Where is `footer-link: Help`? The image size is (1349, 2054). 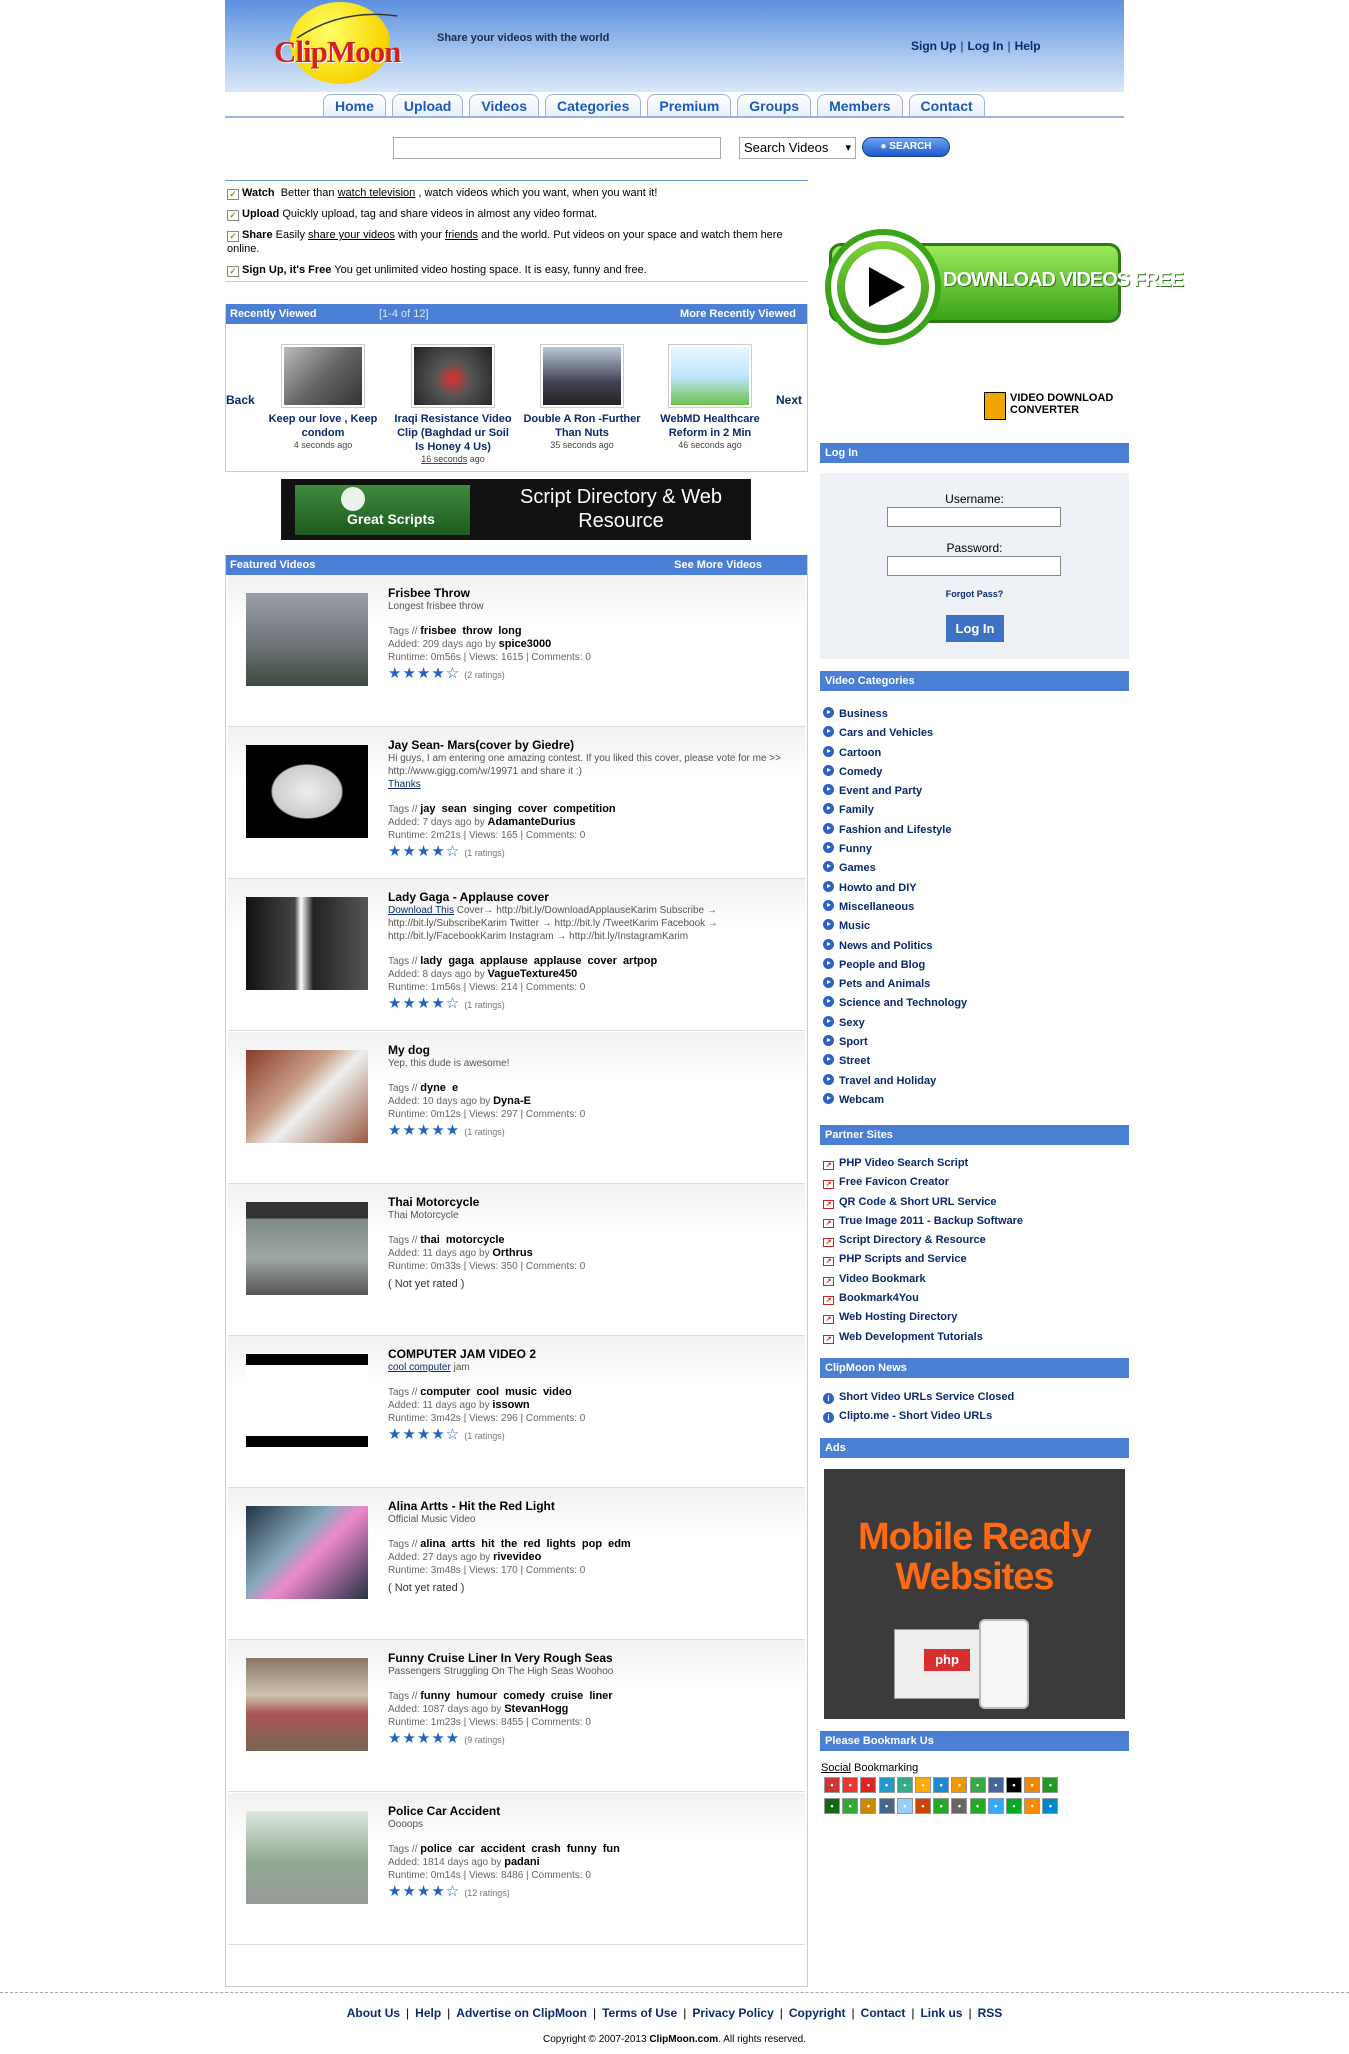 footer-link: Help is located at coordinates (428, 2013).